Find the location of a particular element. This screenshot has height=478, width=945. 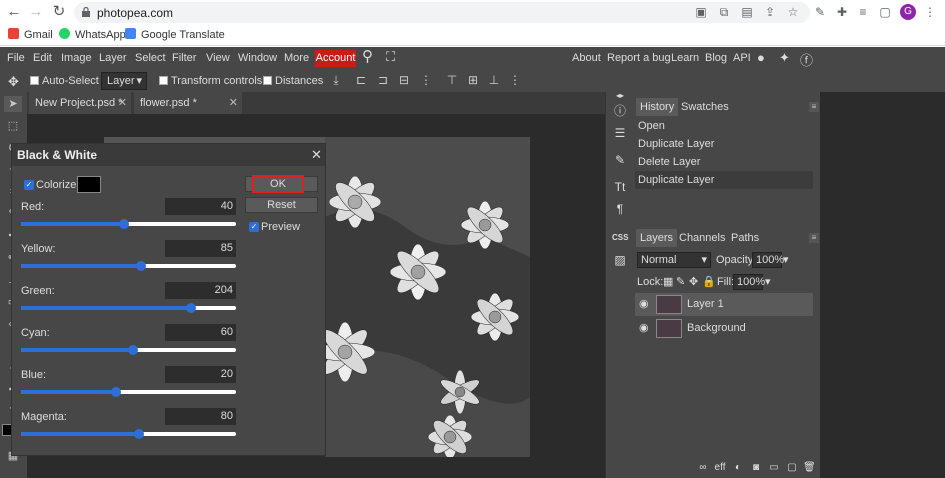

history-item: Open is located at coordinates (724, 126).